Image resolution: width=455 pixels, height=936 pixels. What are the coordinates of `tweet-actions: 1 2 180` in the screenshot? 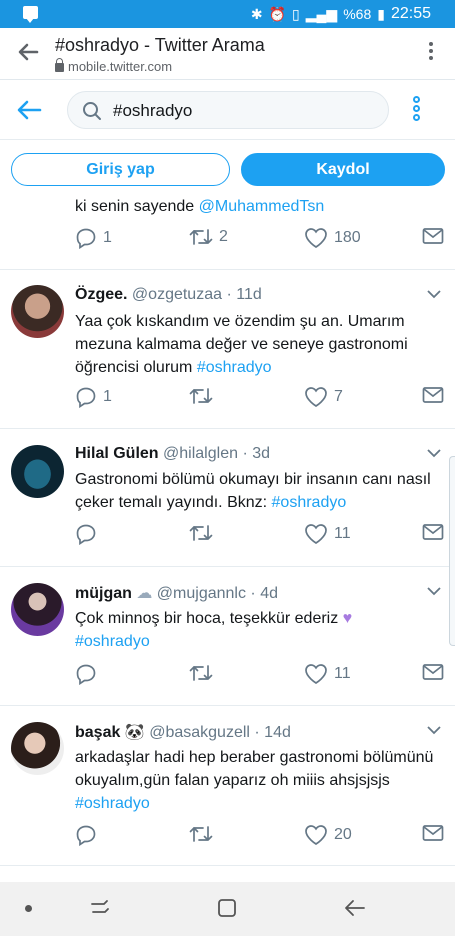 It's located at (260, 239).